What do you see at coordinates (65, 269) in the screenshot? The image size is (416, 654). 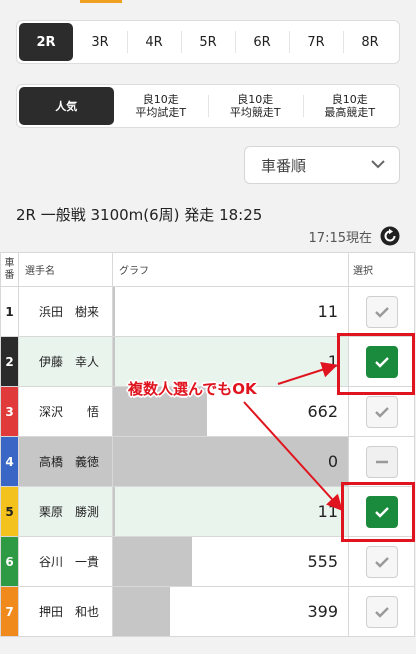 I see `rider-name-header: 選手名` at bounding box center [65, 269].